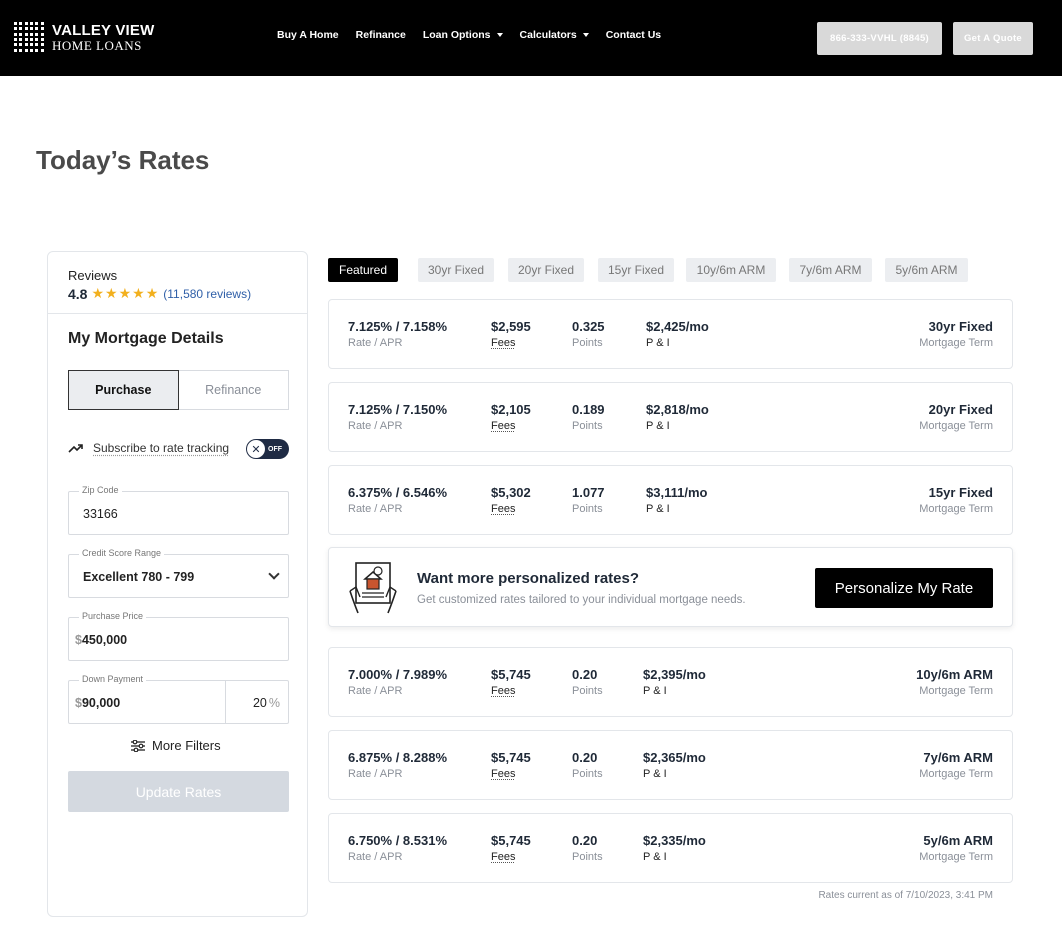  Describe the element at coordinates (100, 514) in the screenshot. I see `zip-code-value: 33166` at that location.